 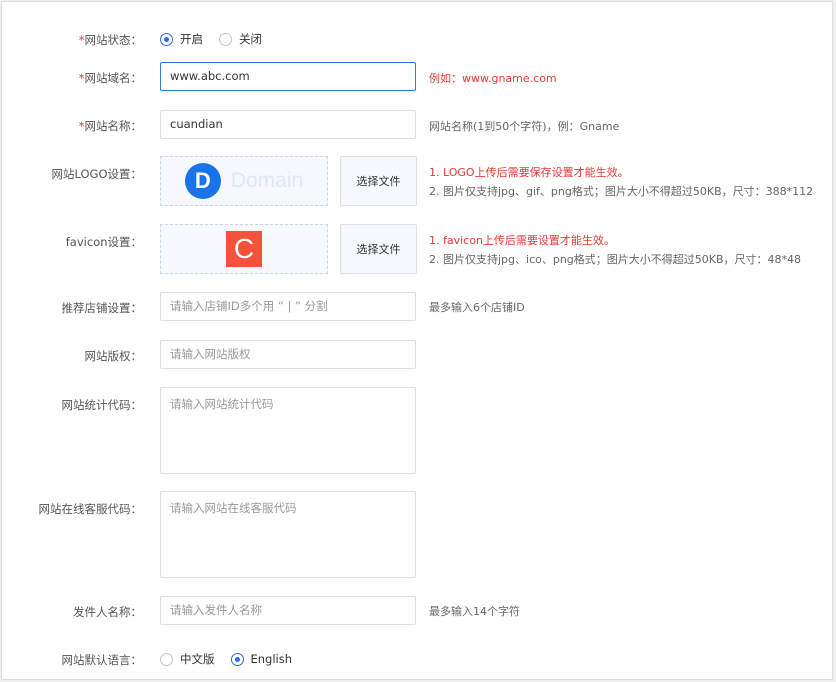 What do you see at coordinates (110, 126) in the screenshot?
I see `site-name-label: *网站名称：` at bounding box center [110, 126].